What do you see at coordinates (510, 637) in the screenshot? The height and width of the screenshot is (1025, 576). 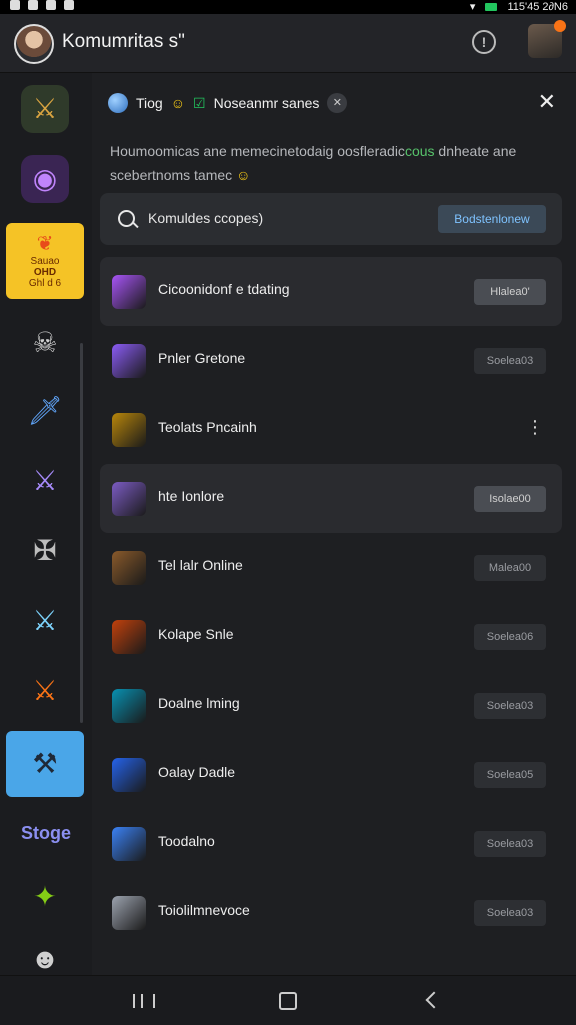 I see `community-action-button: Soelea06` at bounding box center [510, 637].